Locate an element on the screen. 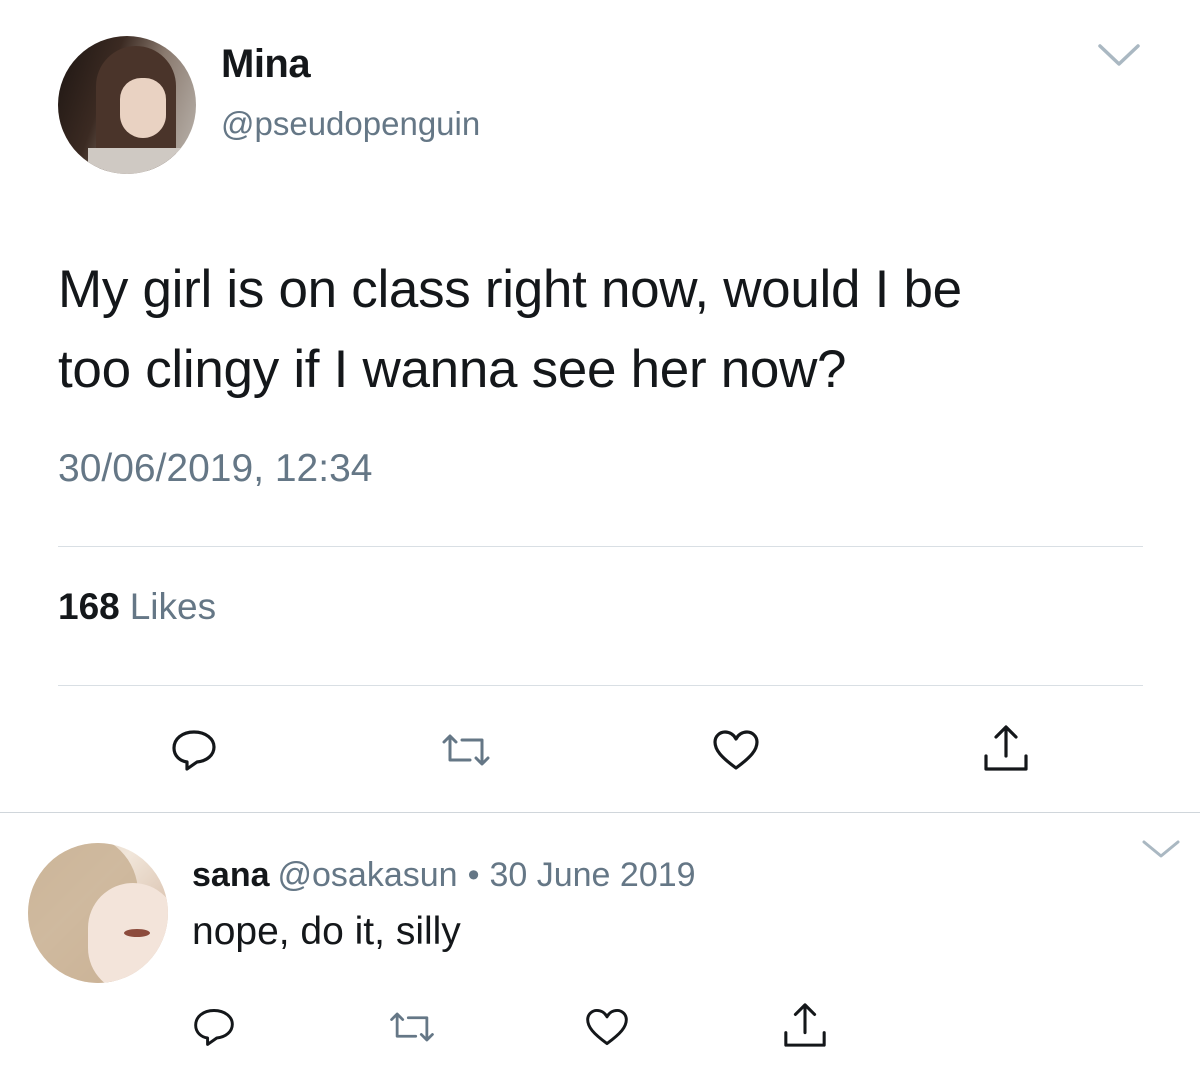 This screenshot has height=1086, width=1200. author-name: Mina is located at coordinates (266, 64).